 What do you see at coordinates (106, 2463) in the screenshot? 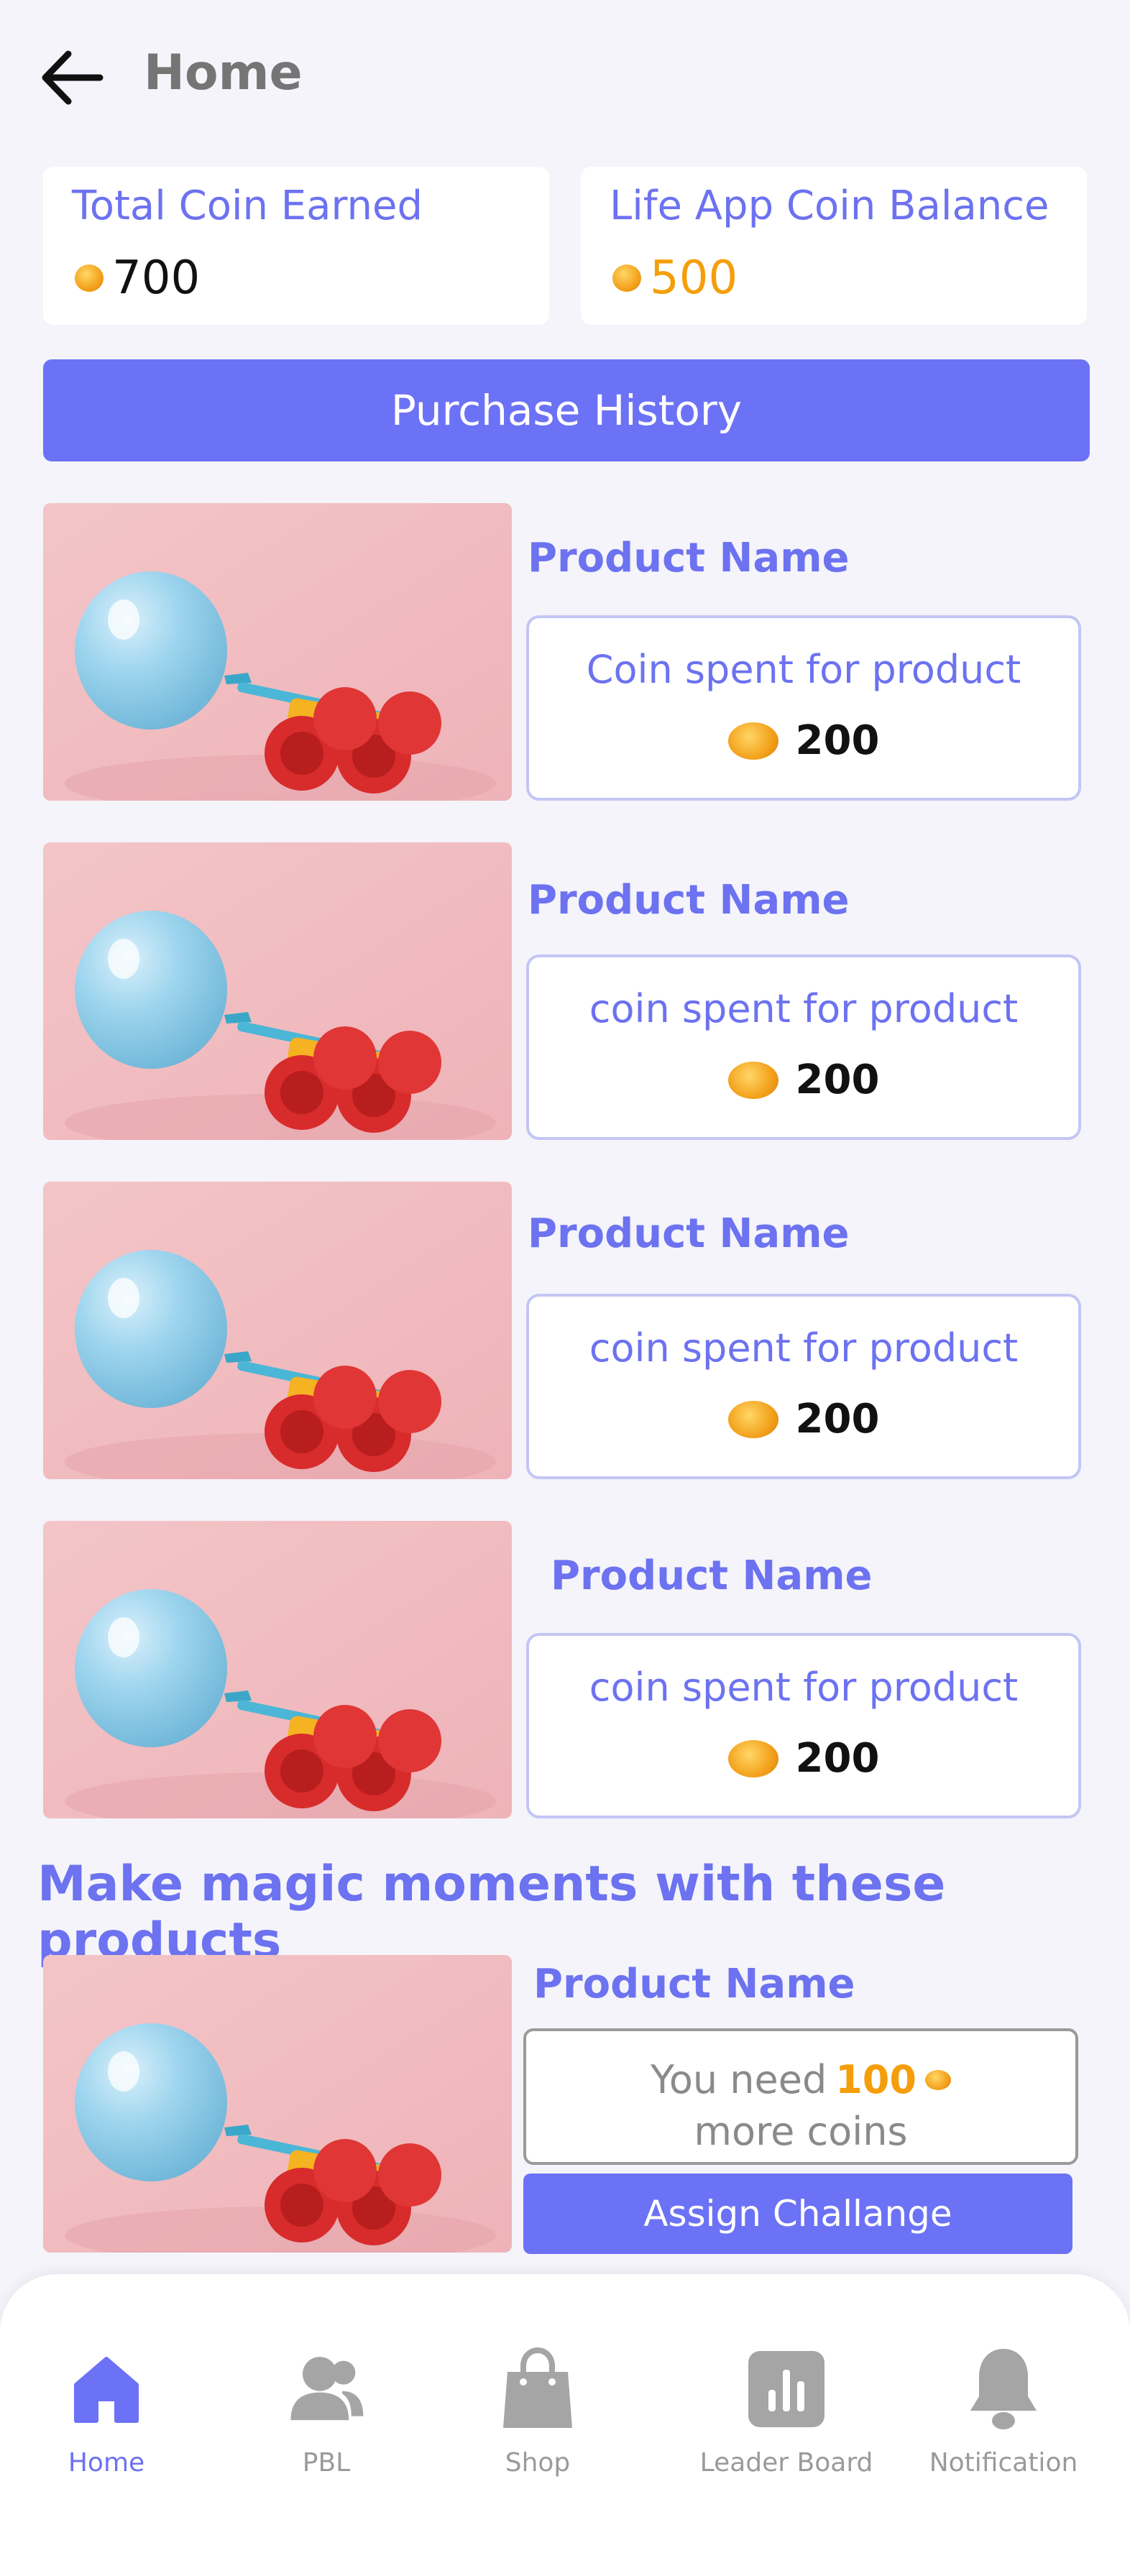
I see `nav-home-label: Home` at bounding box center [106, 2463].